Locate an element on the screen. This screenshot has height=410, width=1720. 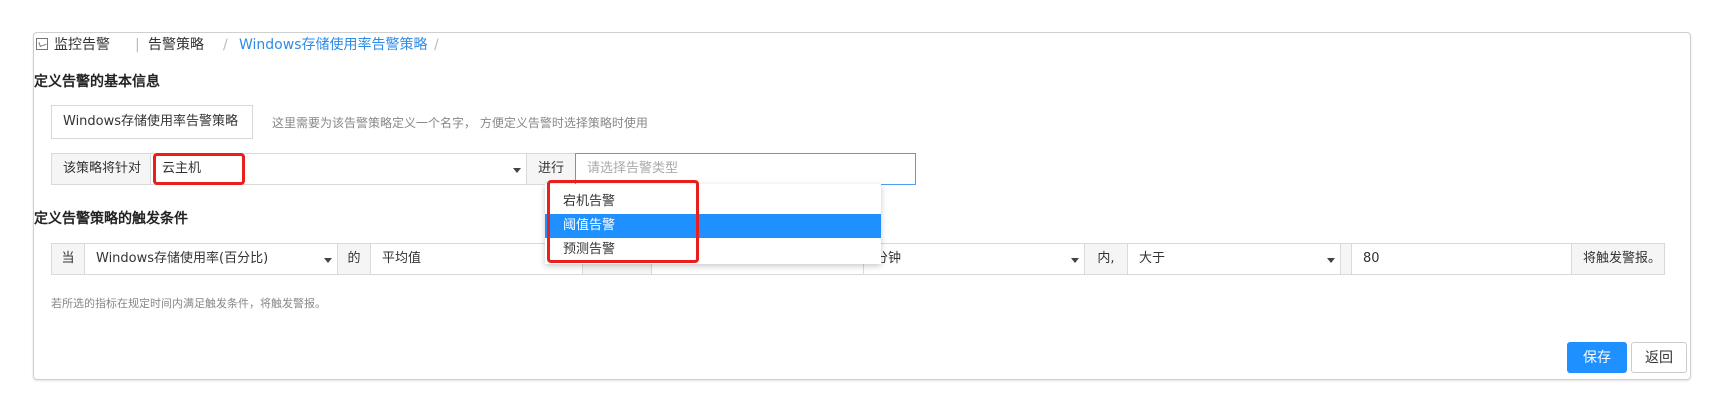
period-unit-select: 分钟 is located at coordinates (974, 259).